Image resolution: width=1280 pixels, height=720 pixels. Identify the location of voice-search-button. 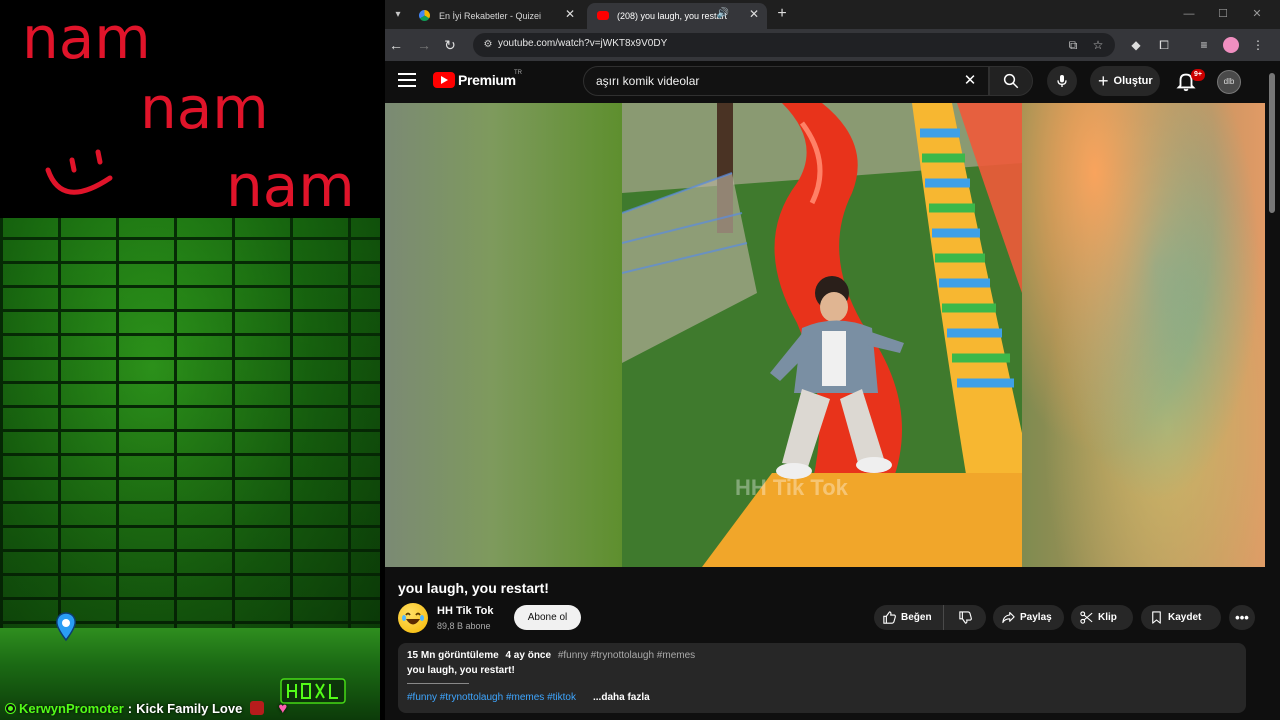
(1062, 81).